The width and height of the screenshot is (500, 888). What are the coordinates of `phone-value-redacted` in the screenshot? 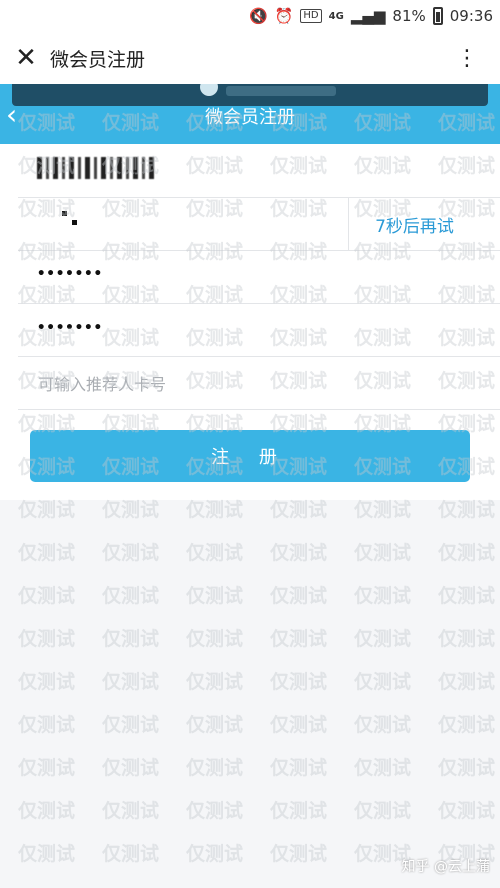 It's located at (97, 168).